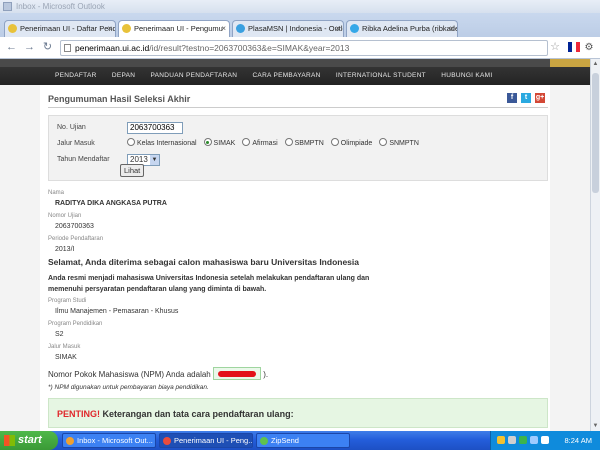 The image size is (600, 450). What do you see at coordinates (540, 98) in the screenshot?
I see `google-plus-icon: g+` at bounding box center [540, 98].